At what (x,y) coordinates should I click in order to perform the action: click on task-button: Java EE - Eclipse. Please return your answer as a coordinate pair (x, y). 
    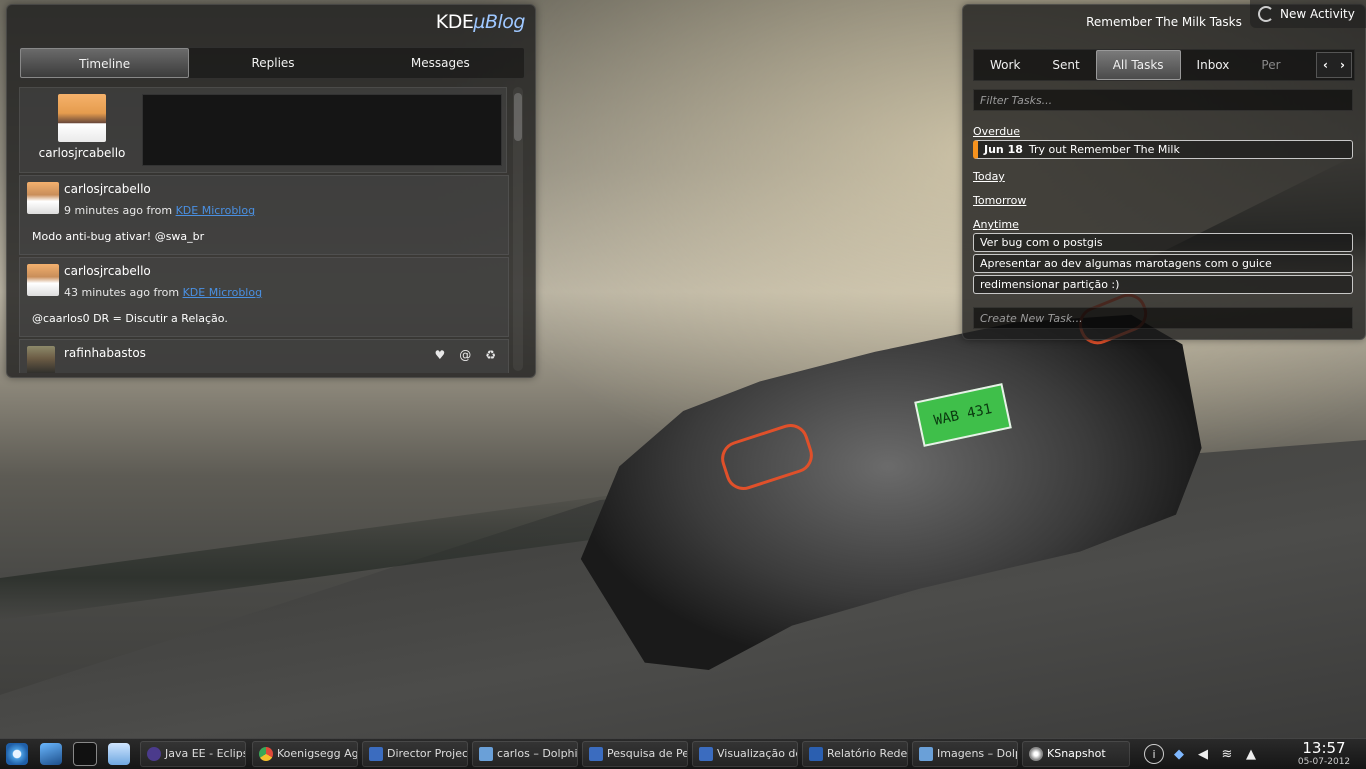
    Looking at the image, I should click on (193, 754).